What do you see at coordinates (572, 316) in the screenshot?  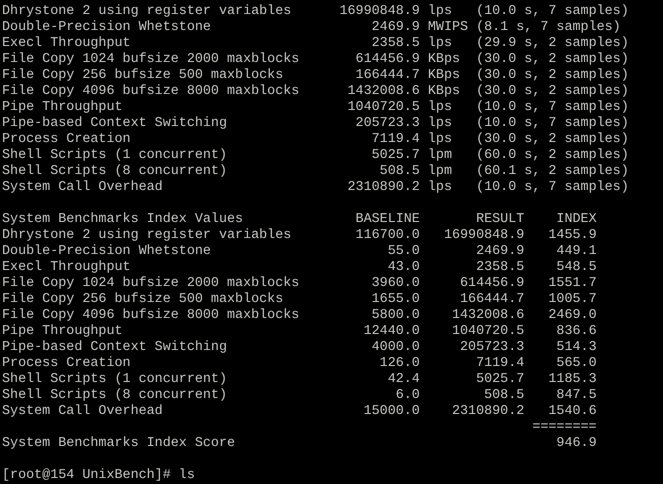 I see `index-value: 2469.0` at bounding box center [572, 316].